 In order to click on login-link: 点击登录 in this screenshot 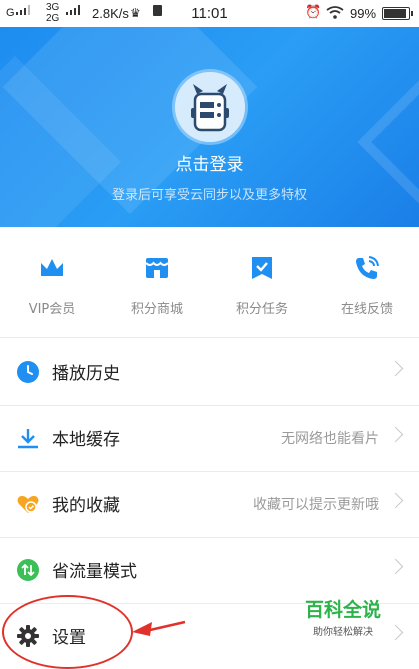, I will do `click(209, 162)`.